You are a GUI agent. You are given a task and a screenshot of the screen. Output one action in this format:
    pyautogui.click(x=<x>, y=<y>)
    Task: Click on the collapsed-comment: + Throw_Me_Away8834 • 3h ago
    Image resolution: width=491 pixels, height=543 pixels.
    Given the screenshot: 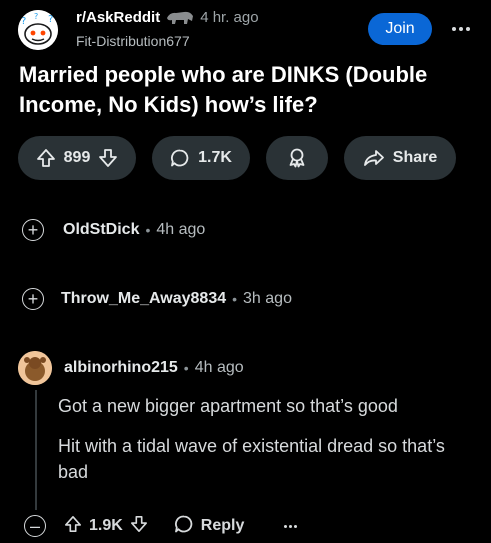 What is the action you would take?
    pyautogui.click(x=157, y=299)
    